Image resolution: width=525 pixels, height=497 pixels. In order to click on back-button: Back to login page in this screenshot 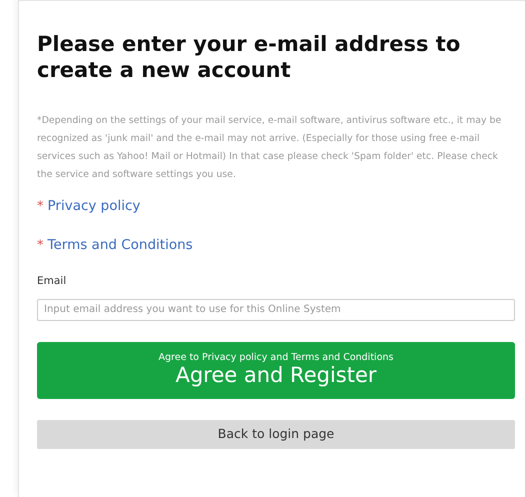, I will do `click(276, 434)`.